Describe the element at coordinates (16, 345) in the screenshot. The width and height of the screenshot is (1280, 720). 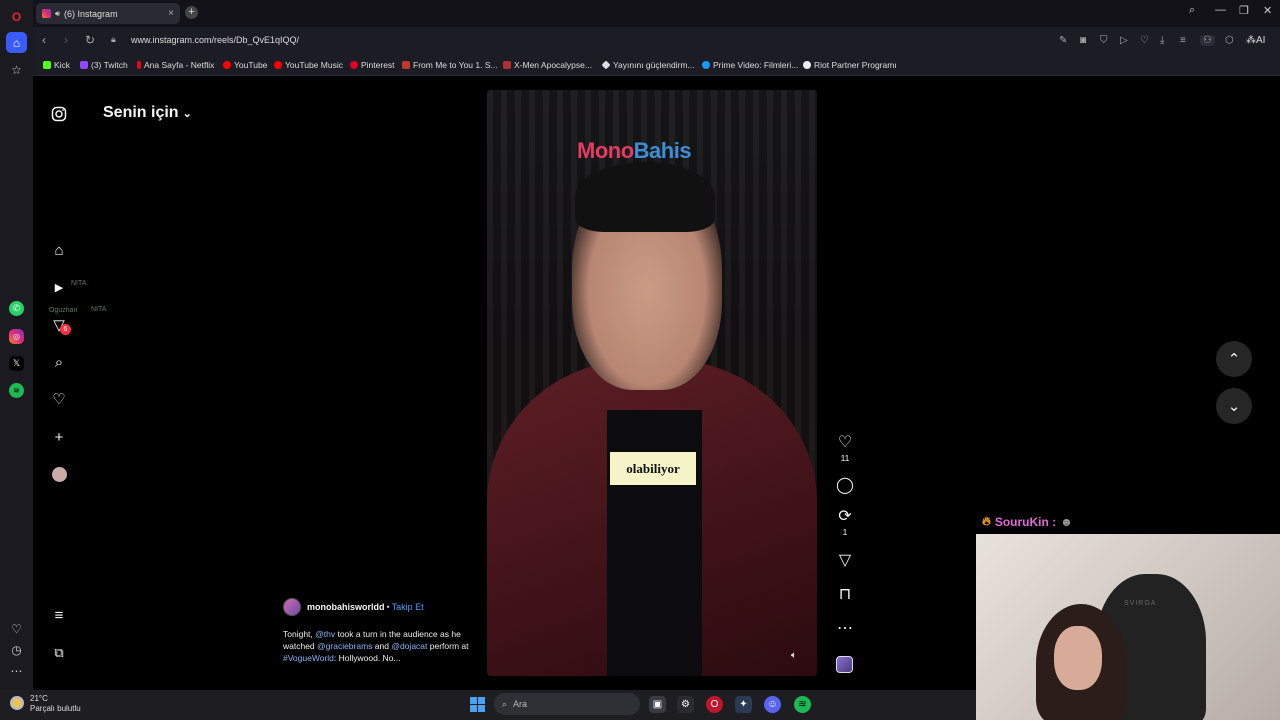
I see `opera-sidebar: O ⌂ ☆ ✆ ◎ 𝕏 ≋ ♡ ◷ ⋯` at that location.